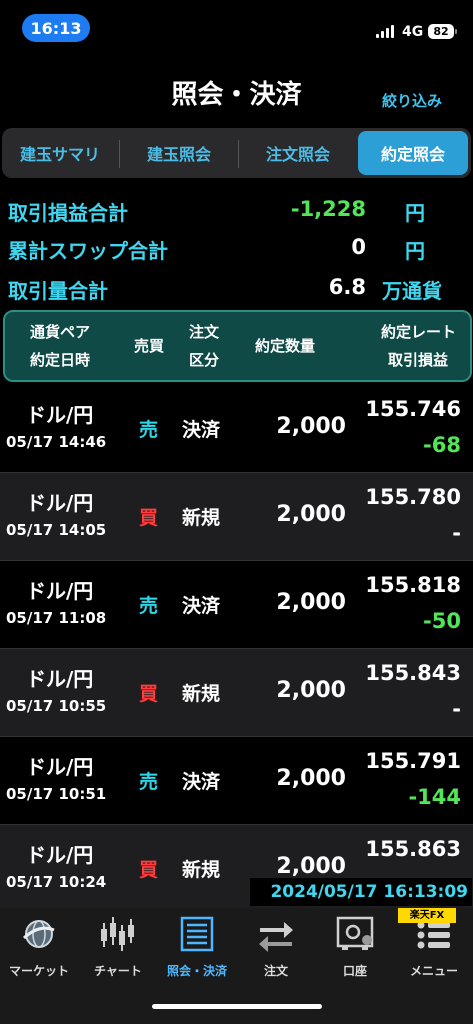 This screenshot has height=1024, width=473. What do you see at coordinates (415, 213) in the screenshot?
I see `pnl-total-unit: 円` at bounding box center [415, 213].